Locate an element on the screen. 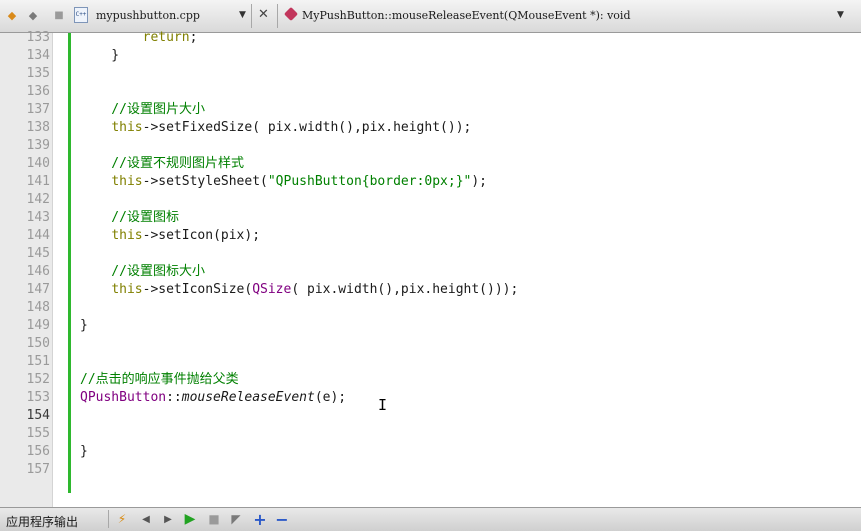 Image resolution: width=861 pixels, height=531 pixels. line-number: 136 is located at coordinates (38, 91).